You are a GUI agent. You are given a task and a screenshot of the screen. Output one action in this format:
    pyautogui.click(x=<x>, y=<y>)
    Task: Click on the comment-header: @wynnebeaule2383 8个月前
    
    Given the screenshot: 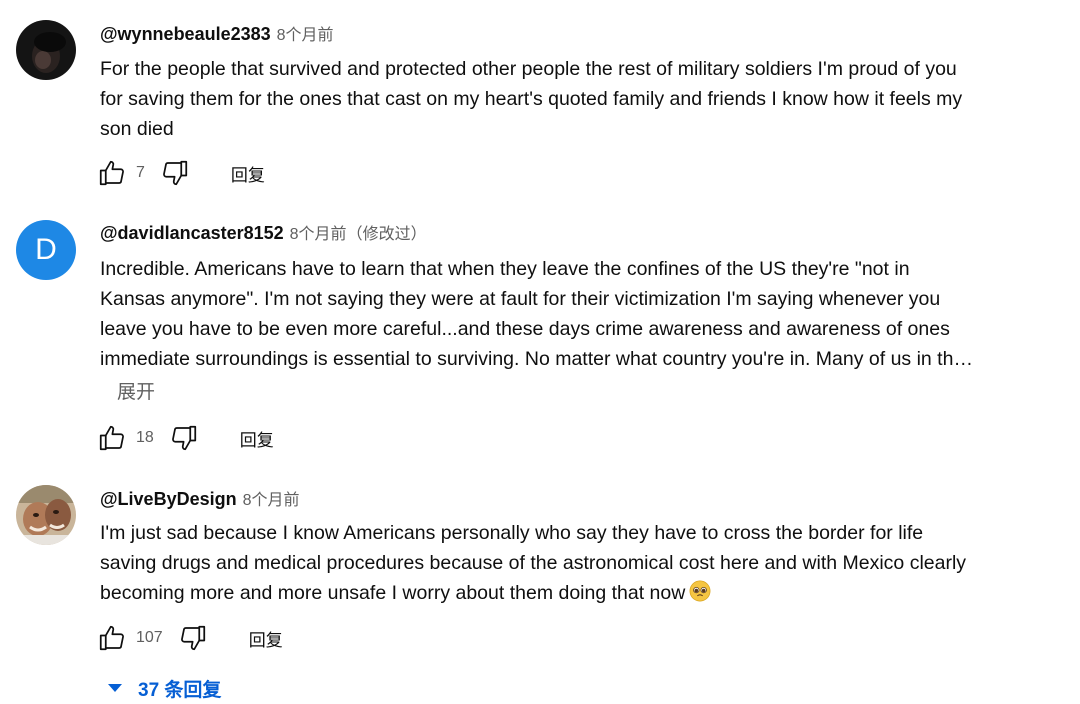 What is the action you would take?
    pyautogui.click(x=217, y=34)
    